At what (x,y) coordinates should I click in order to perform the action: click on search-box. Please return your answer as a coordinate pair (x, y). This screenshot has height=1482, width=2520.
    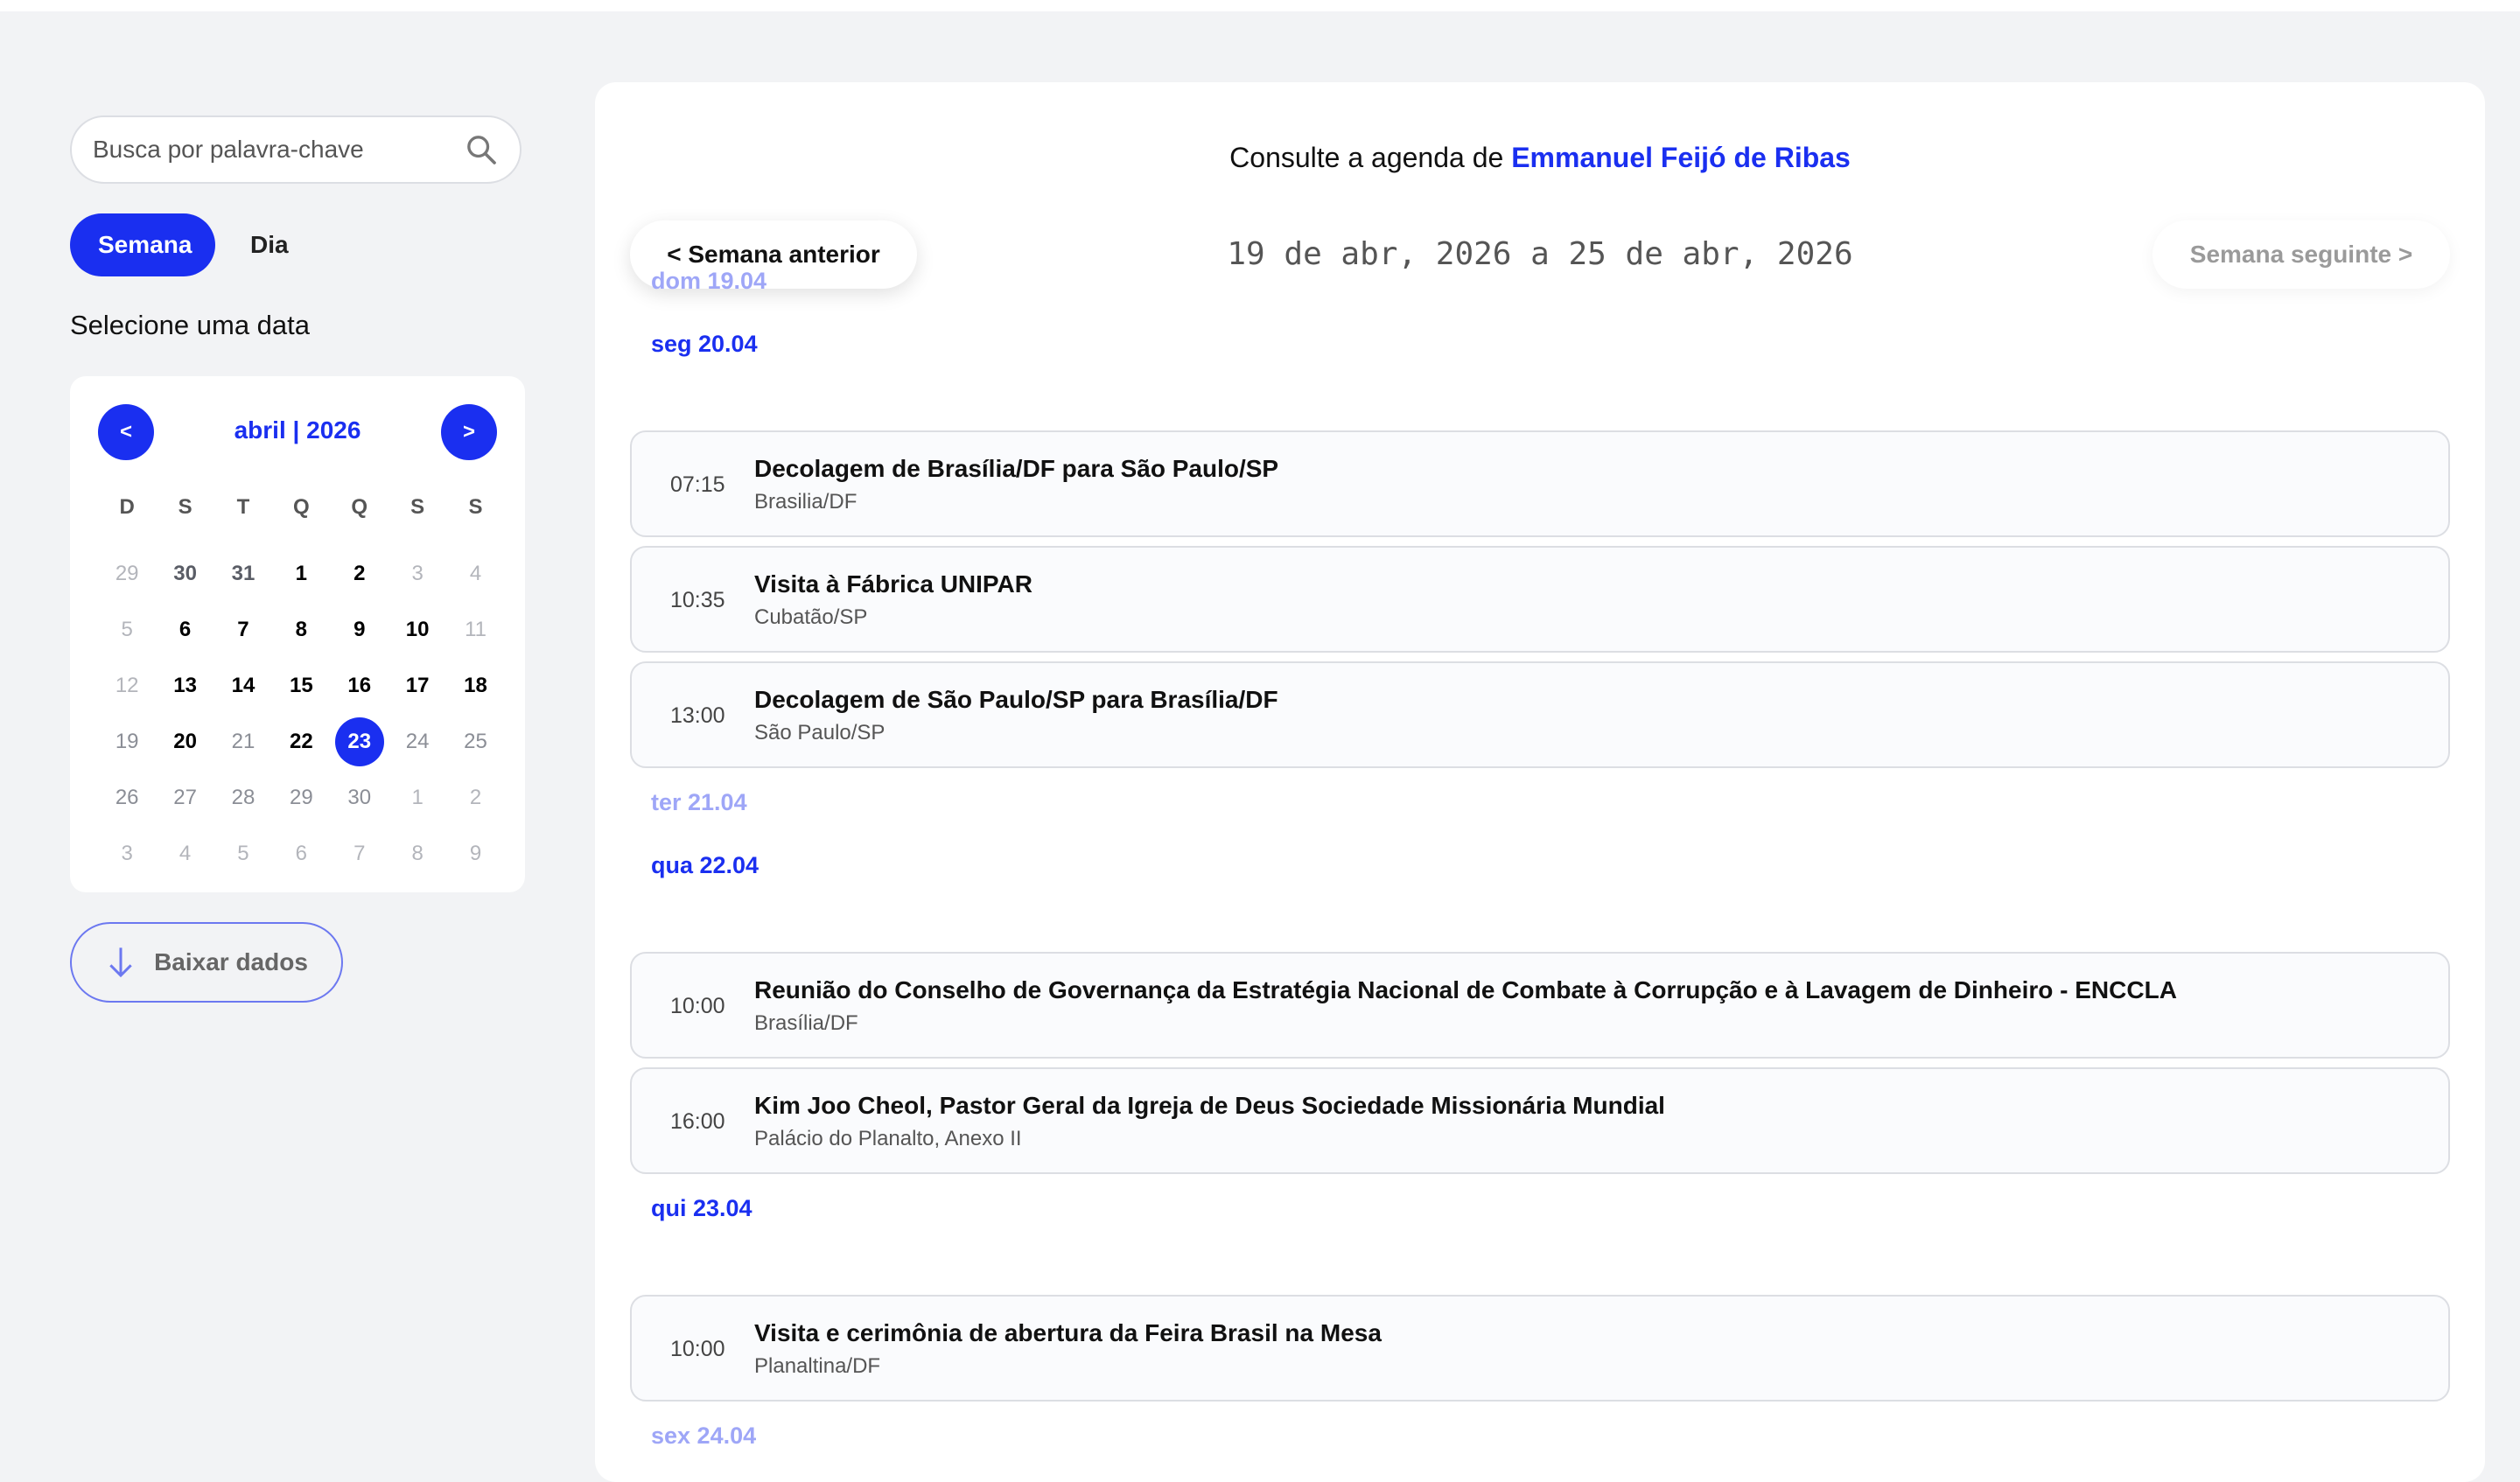
    Looking at the image, I should click on (296, 149).